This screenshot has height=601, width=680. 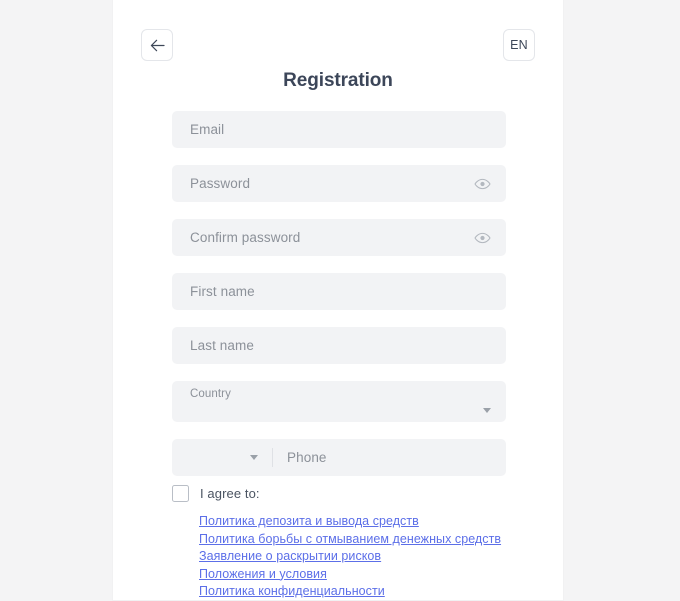 What do you see at coordinates (220, 183) in the screenshot?
I see `password-placeholder: Password` at bounding box center [220, 183].